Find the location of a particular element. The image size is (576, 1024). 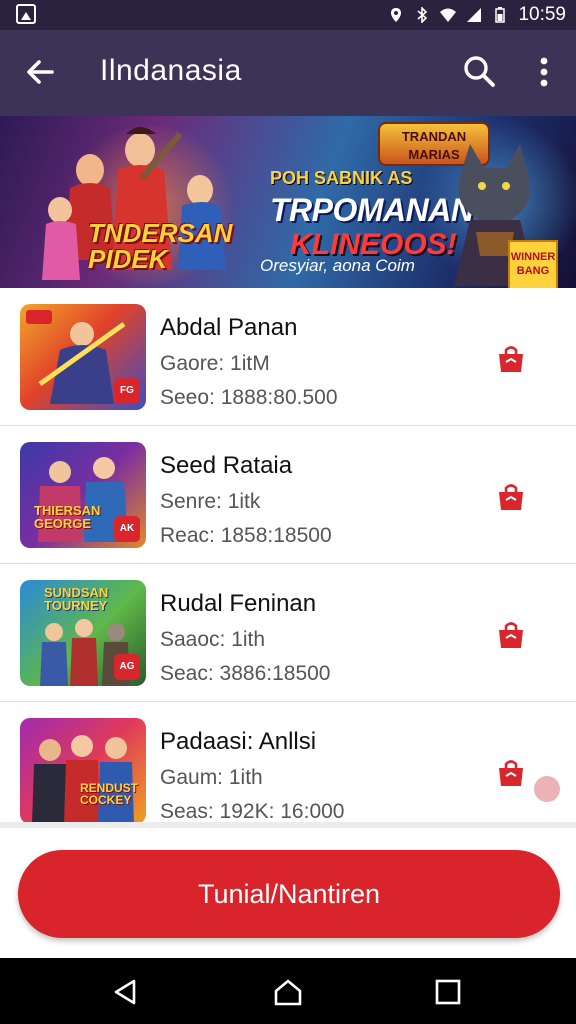

thumbnail-badge: FG is located at coordinates (127, 391).